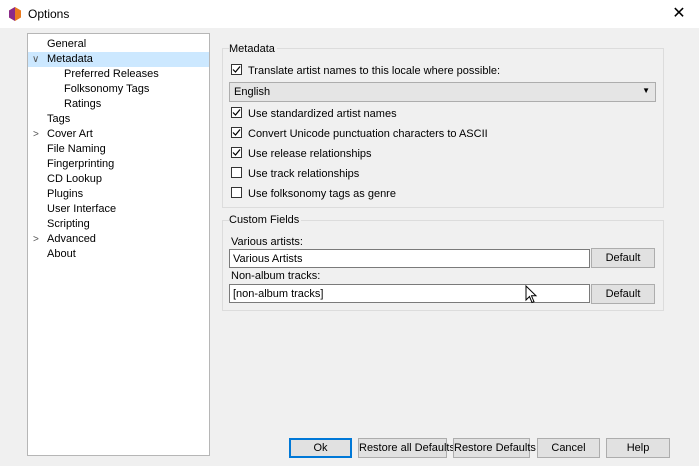 This screenshot has height=466, width=699. Describe the element at coordinates (66, 44) in the screenshot. I see `sidebar-item-general: General` at that location.